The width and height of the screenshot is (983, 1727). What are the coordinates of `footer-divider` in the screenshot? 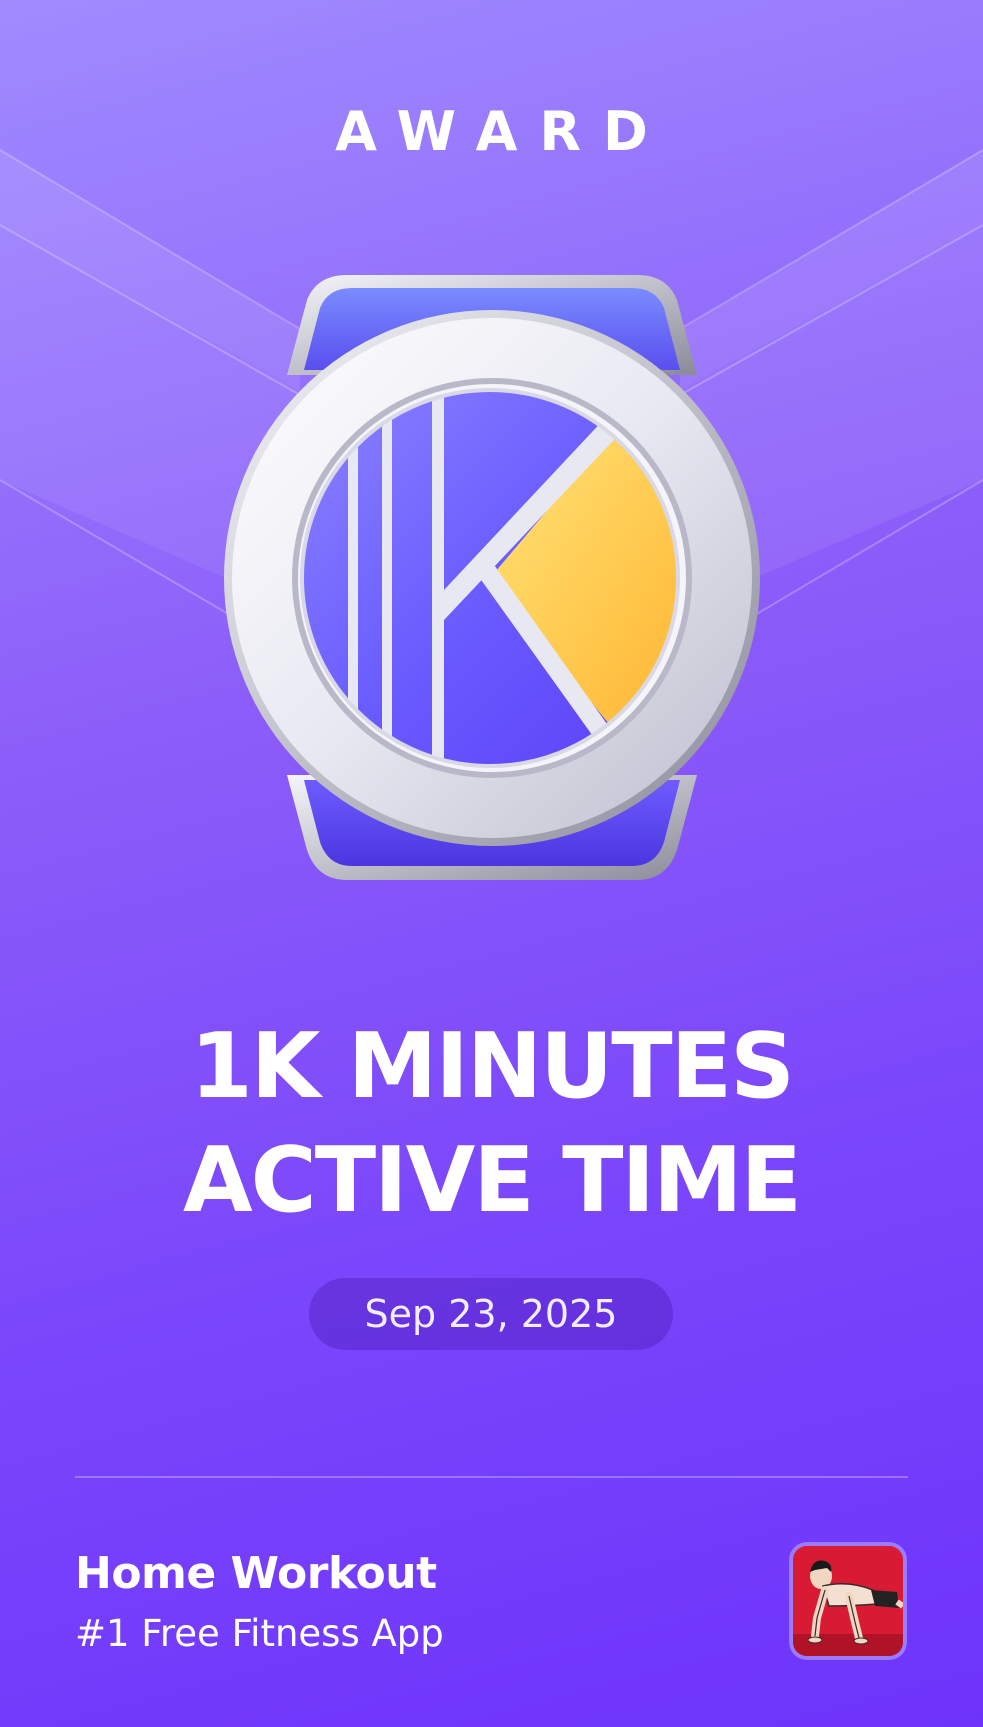 It's located at (491, 1477).